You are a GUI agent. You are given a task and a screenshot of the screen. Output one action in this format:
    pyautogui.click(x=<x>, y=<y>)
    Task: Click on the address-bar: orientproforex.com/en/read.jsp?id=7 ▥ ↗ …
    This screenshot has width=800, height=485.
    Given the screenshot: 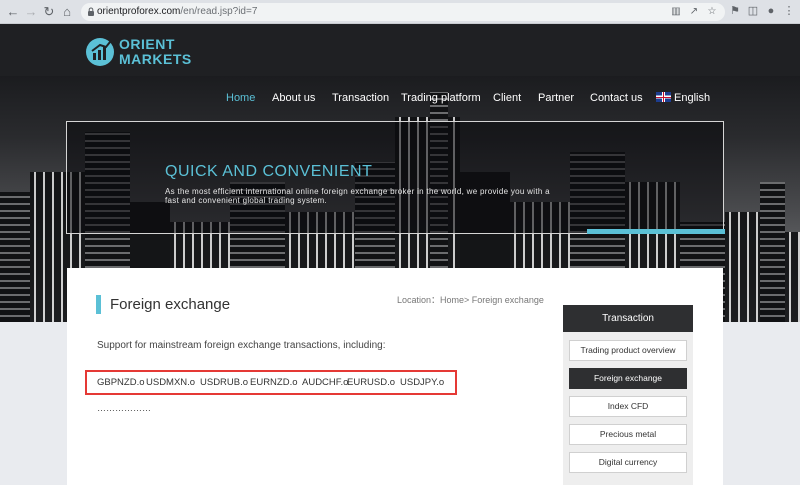 What is the action you would take?
    pyautogui.click(x=403, y=12)
    